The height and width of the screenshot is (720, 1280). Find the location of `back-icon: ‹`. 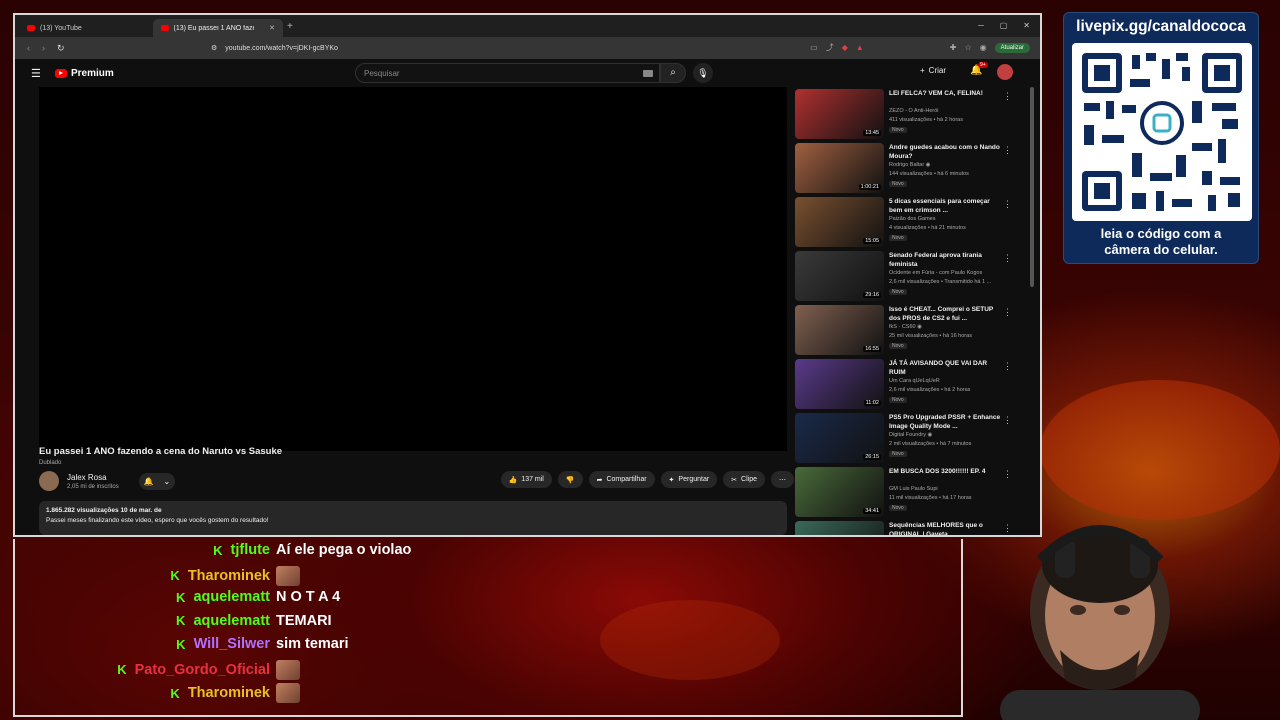

back-icon: ‹ is located at coordinates (28, 48).